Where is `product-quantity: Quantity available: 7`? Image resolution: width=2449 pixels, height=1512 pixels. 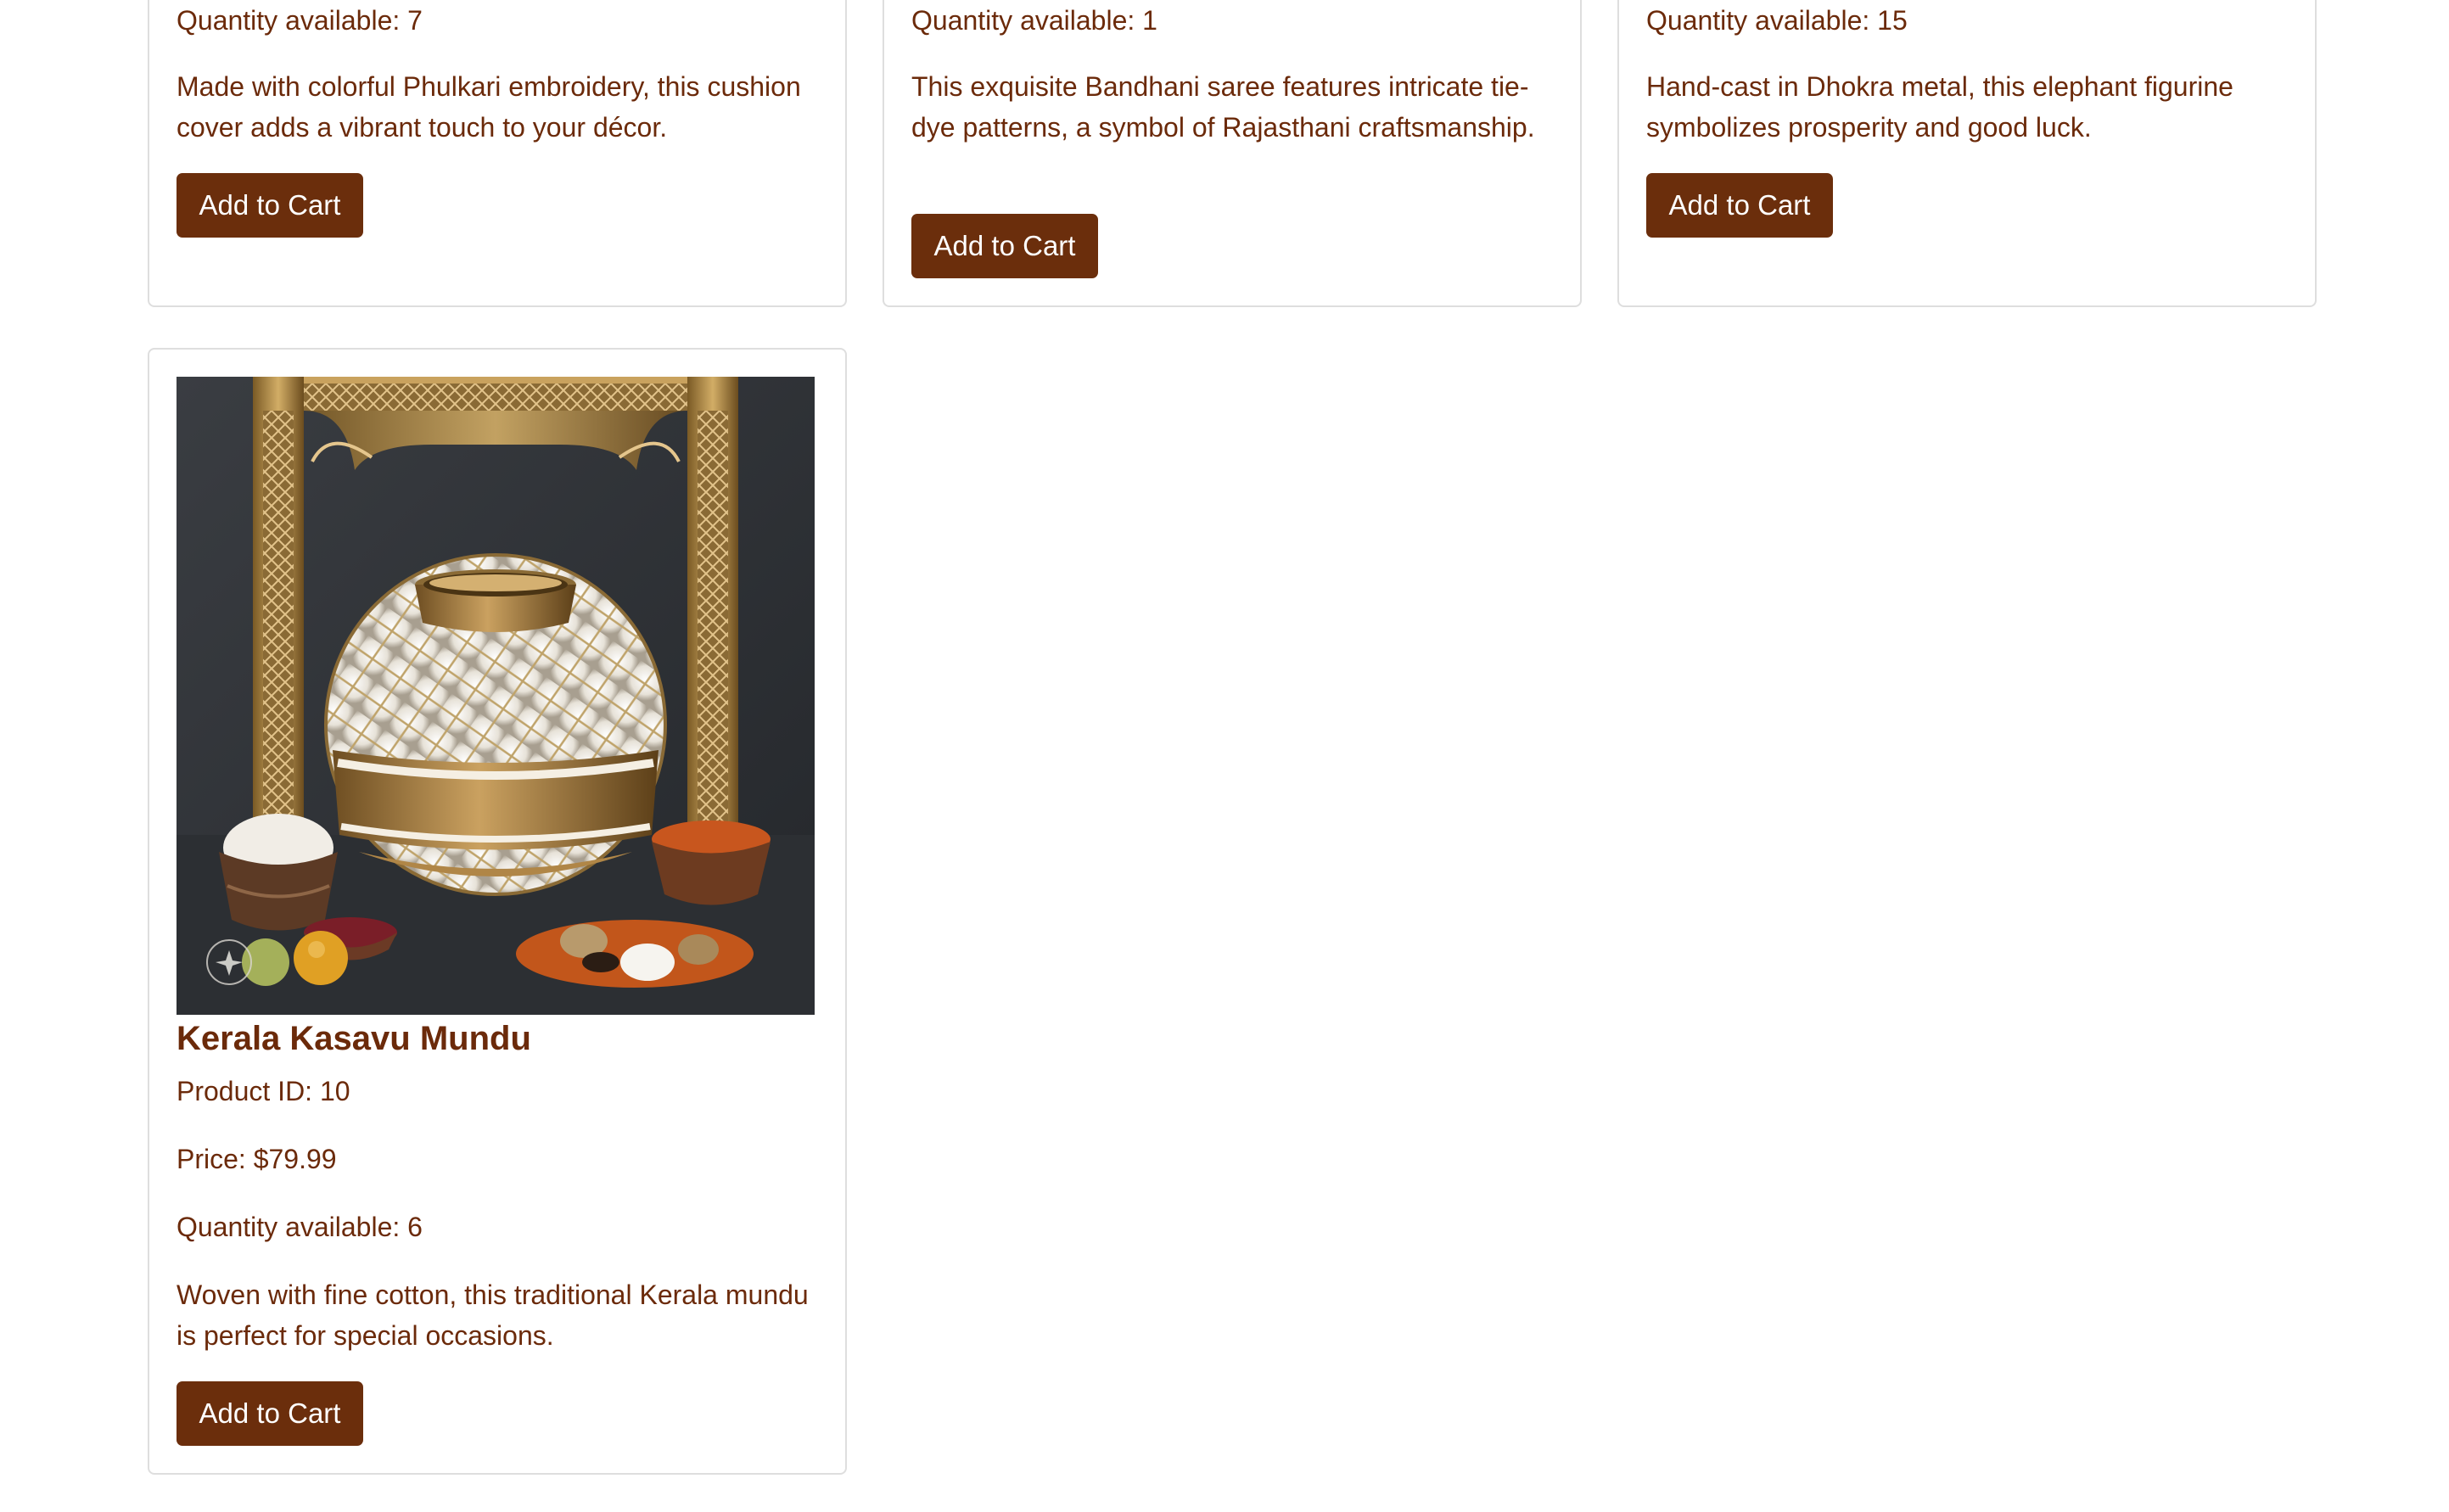
product-quantity: Quantity available: 7 is located at coordinates (300, 20).